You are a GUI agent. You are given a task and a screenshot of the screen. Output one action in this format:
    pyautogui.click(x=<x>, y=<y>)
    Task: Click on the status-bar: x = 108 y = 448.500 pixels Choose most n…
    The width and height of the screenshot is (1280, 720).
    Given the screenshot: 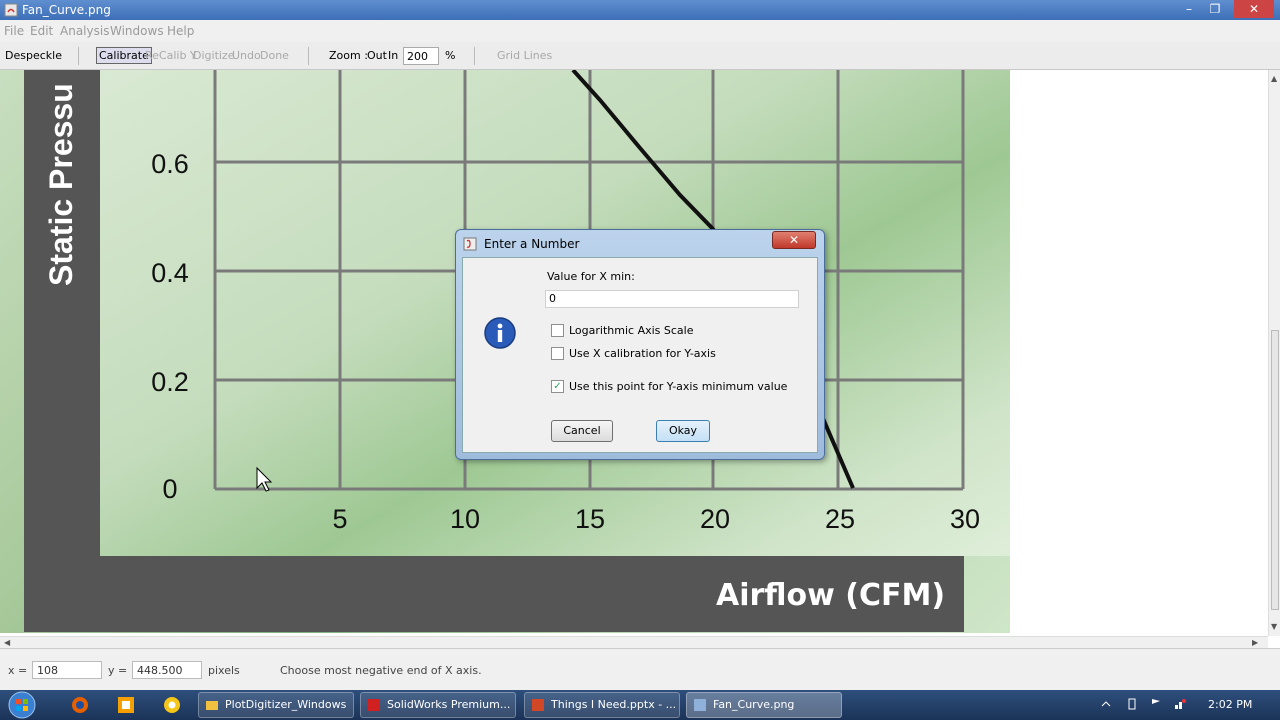 What is the action you would take?
    pyautogui.click(x=640, y=669)
    